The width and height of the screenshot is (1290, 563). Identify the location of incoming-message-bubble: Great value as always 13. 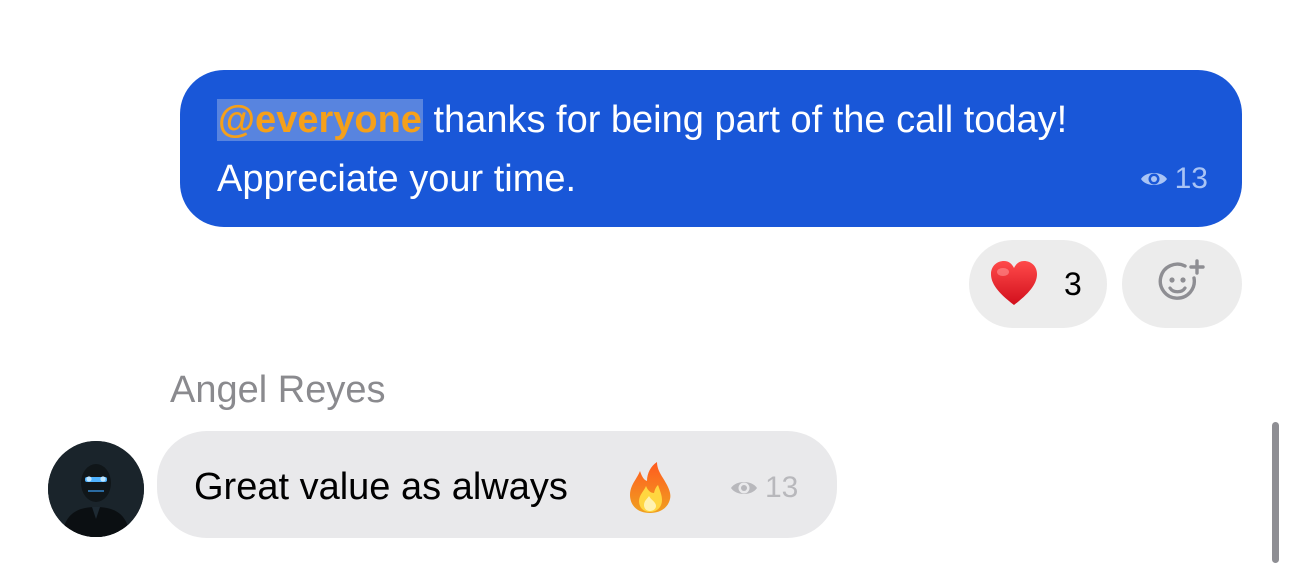
(497, 484).